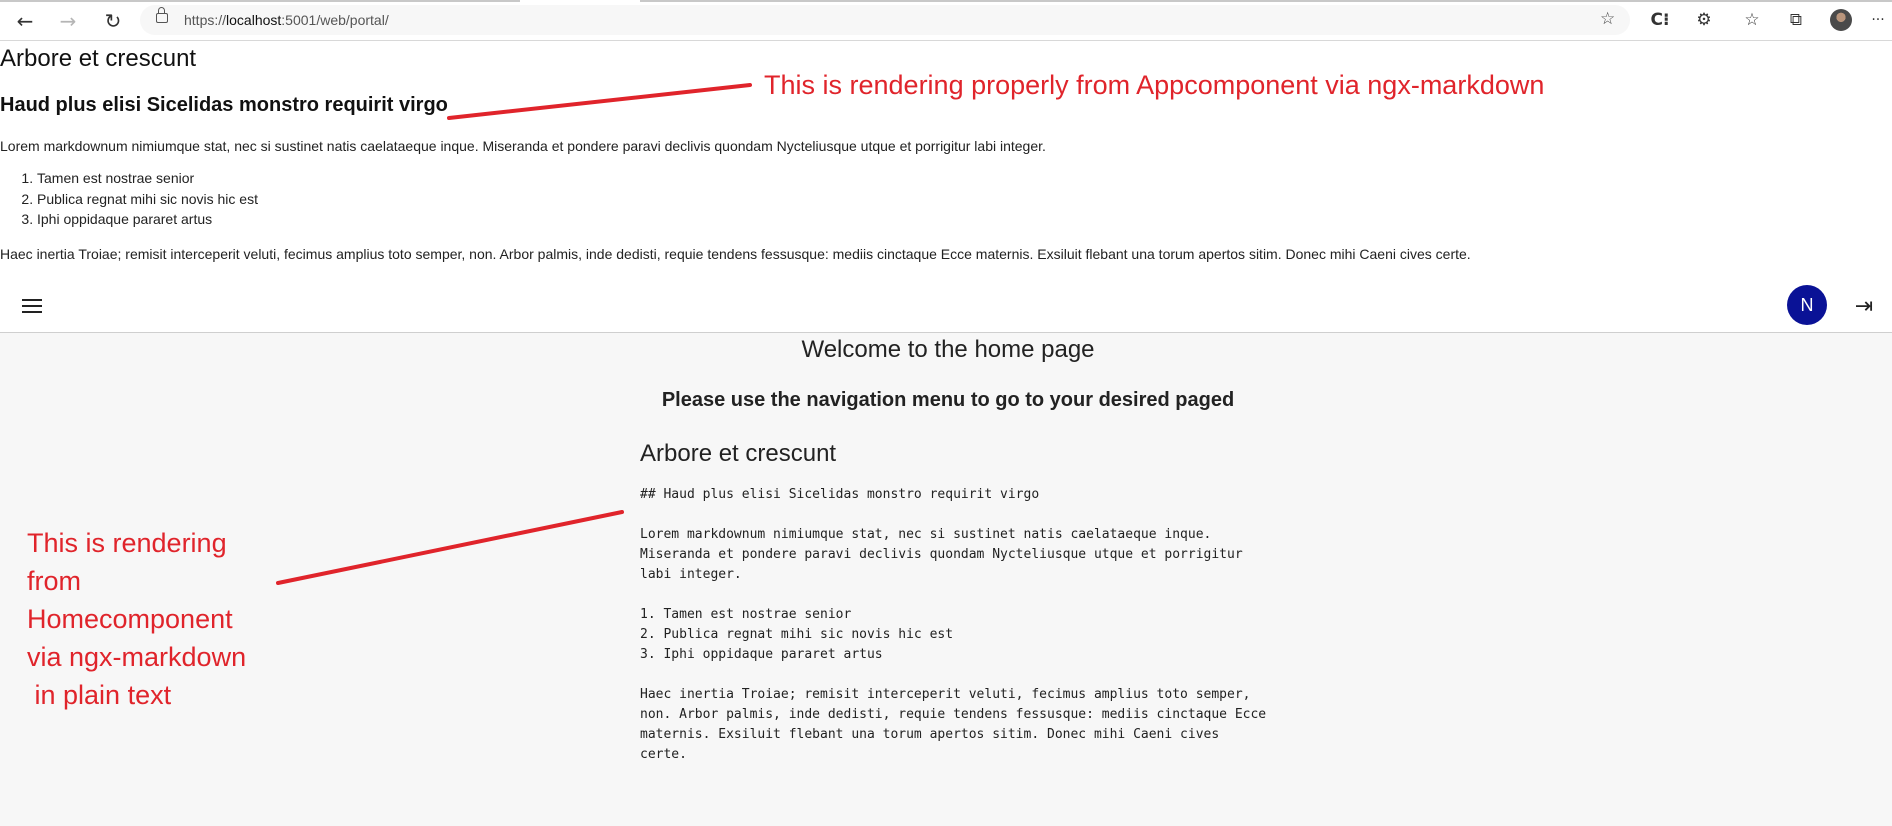 This screenshot has height=826, width=1892. I want to click on url-text: https://localhost:5001/web/portal/, so click(286, 20).